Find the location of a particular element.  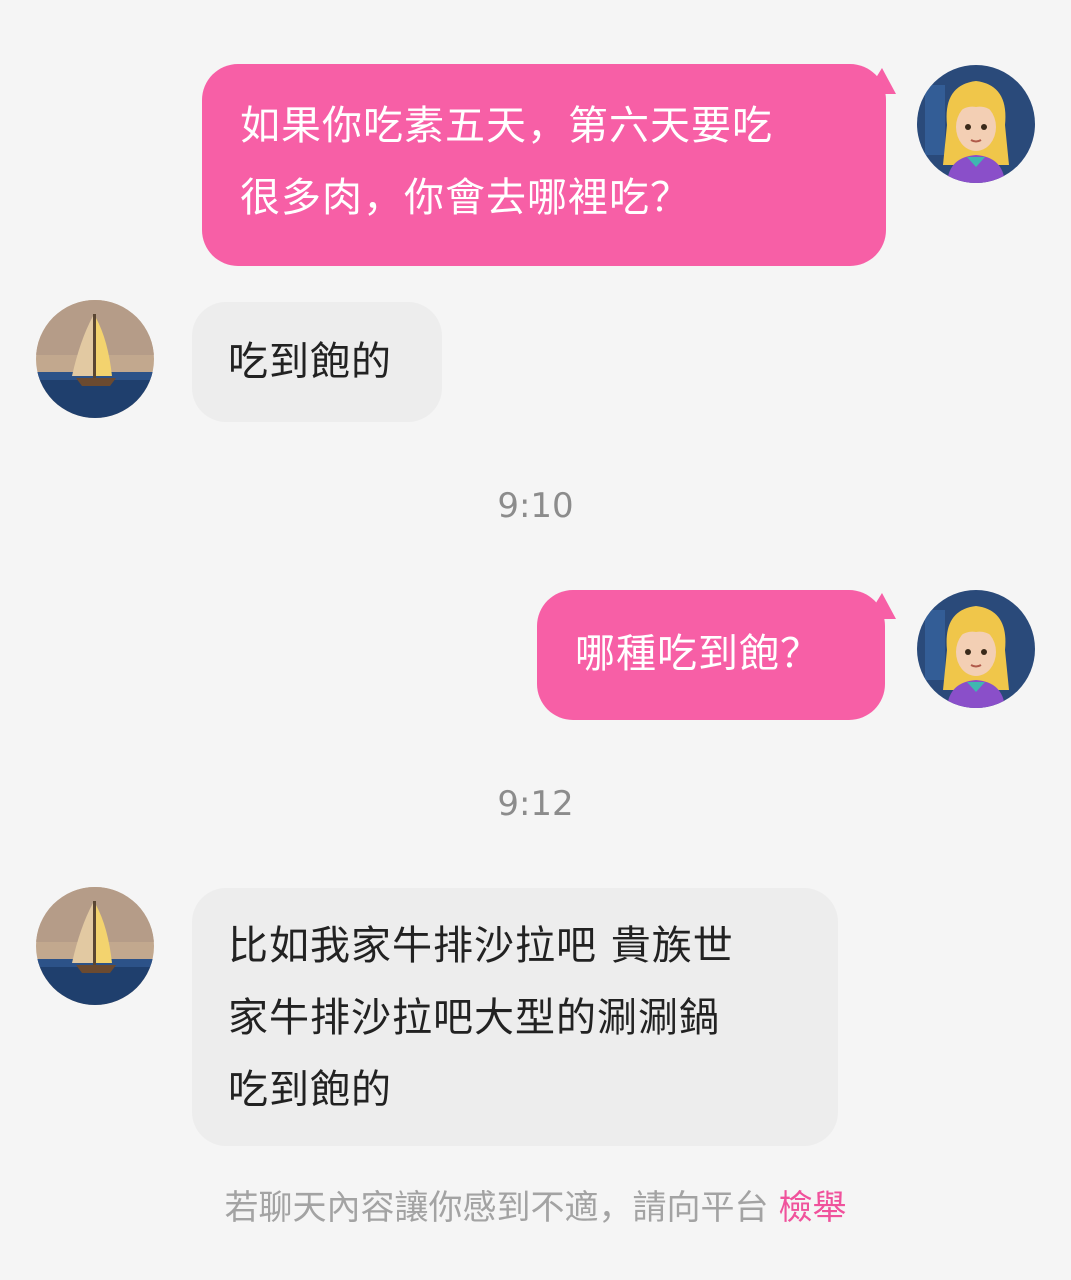

report-notice: 若聊天內容讓你感到不適，請向平台 檢舉 is located at coordinates (535, 1204).